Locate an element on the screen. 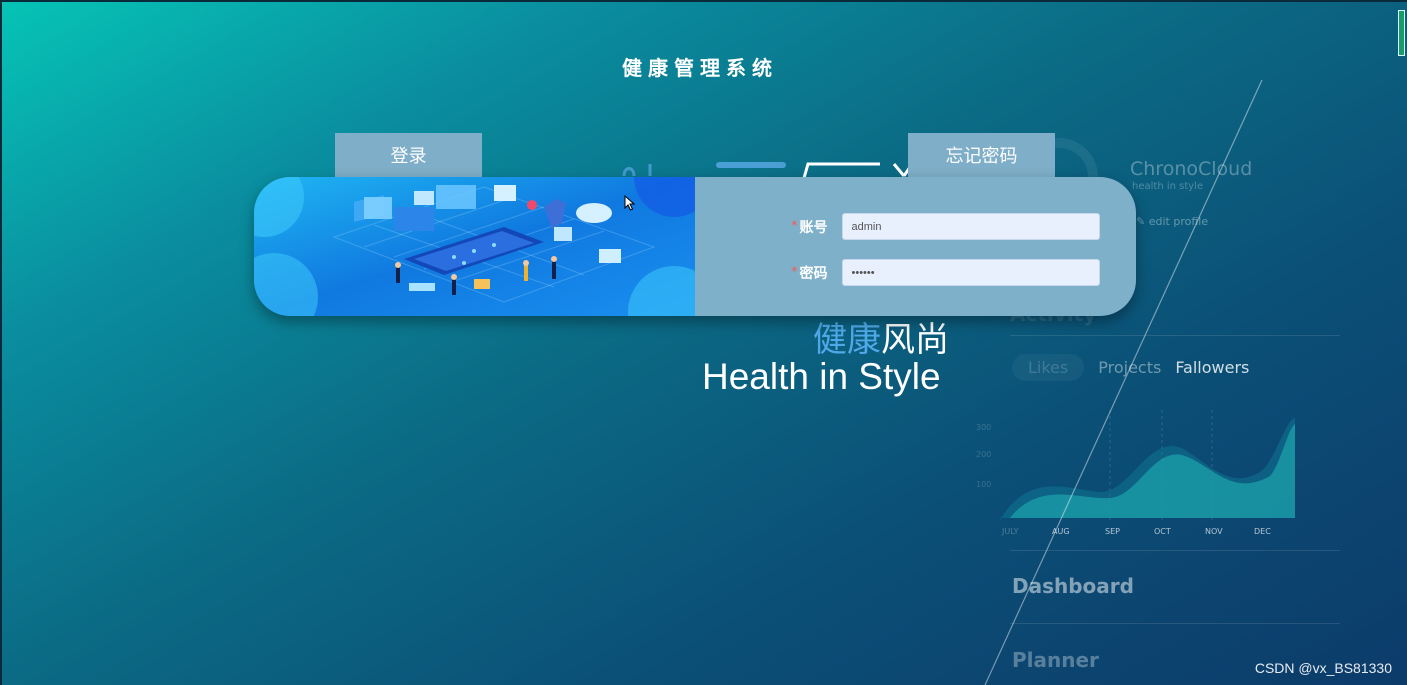 The image size is (1407, 685). password-label: 密码 is located at coordinates (813, 273).